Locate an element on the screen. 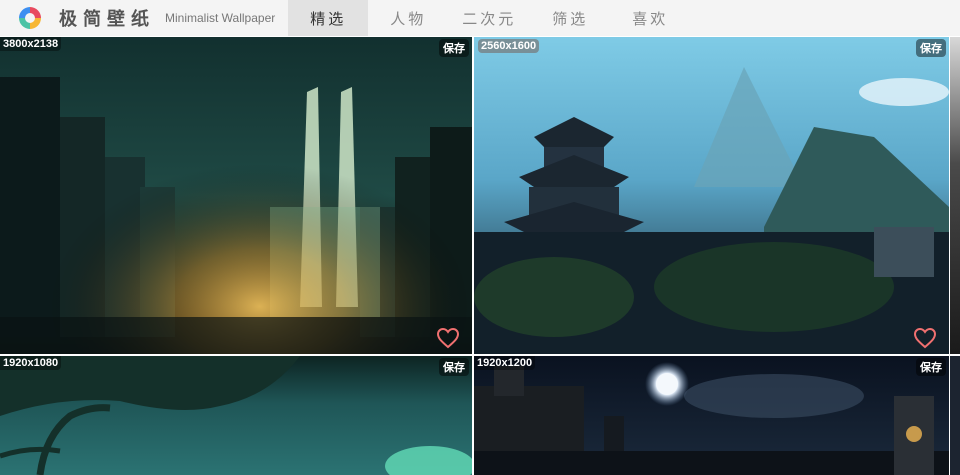  tab-anime: 二次元 is located at coordinates (489, 18).